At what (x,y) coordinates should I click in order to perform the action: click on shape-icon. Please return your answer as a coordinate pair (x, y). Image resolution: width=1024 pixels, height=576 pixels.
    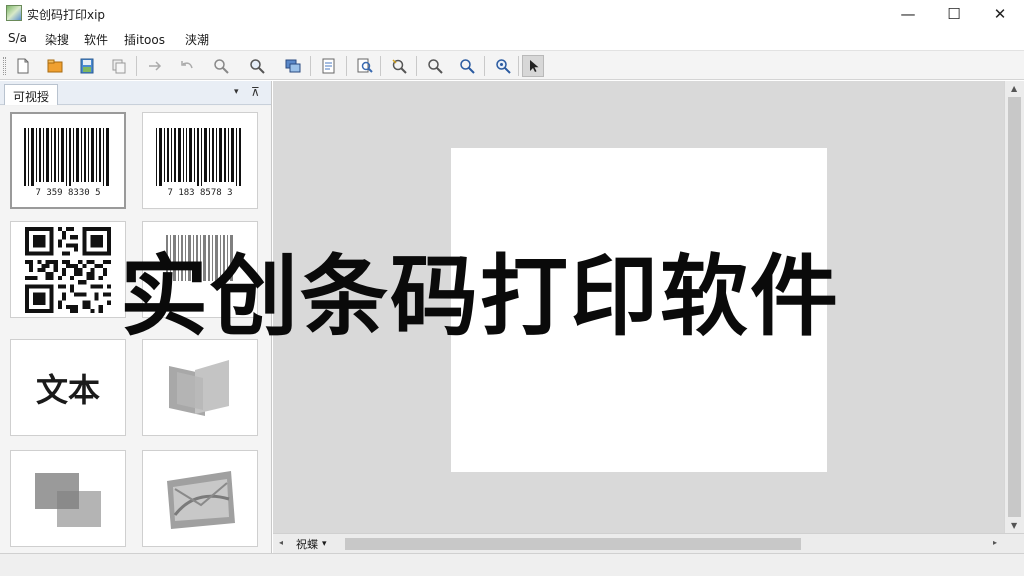
    Looking at the image, I should click on (199, 387).